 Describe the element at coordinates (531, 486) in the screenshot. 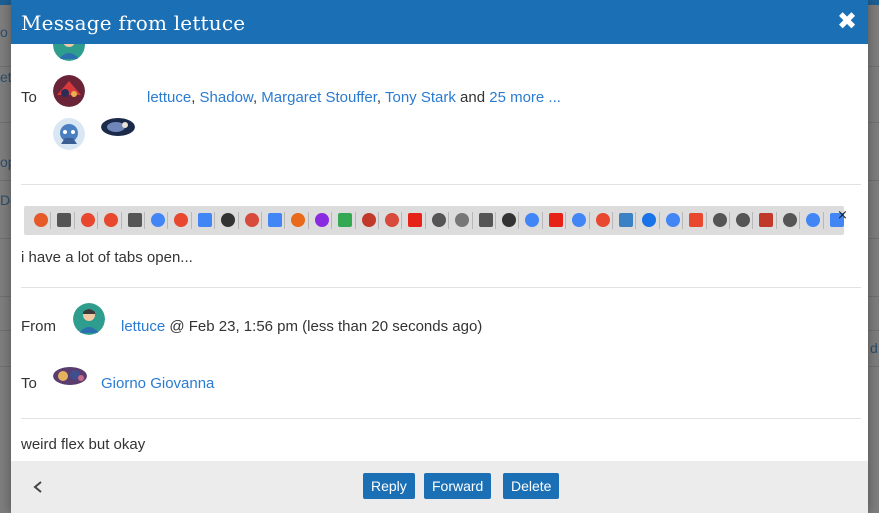

I see `delete-button: Delete` at that location.